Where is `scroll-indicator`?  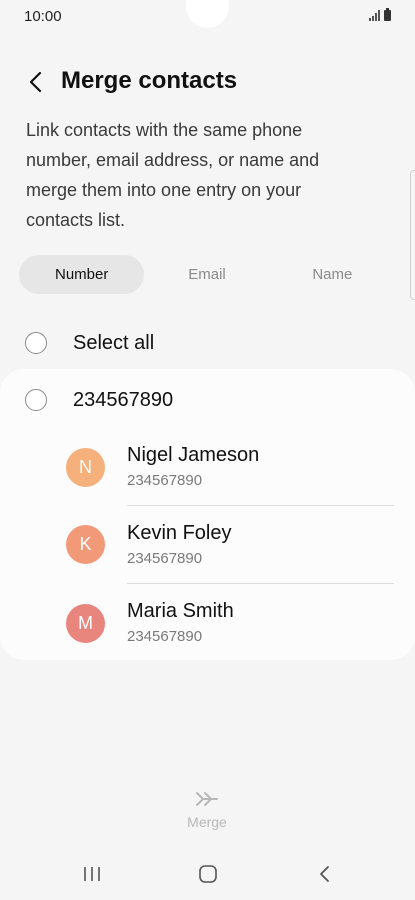 scroll-indicator is located at coordinates (412, 235).